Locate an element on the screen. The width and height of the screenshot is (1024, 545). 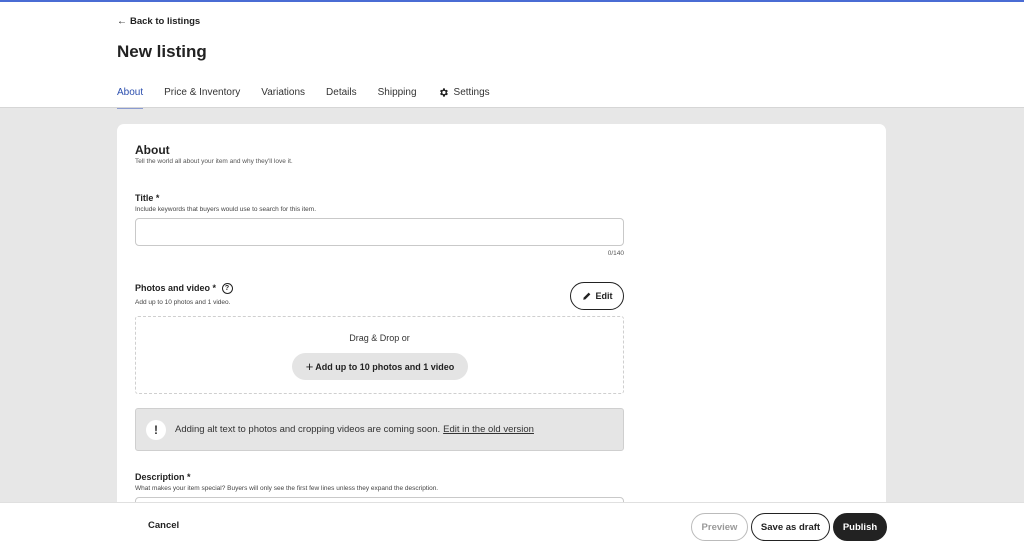
page-title: New listing is located at coordinates (162, 51).